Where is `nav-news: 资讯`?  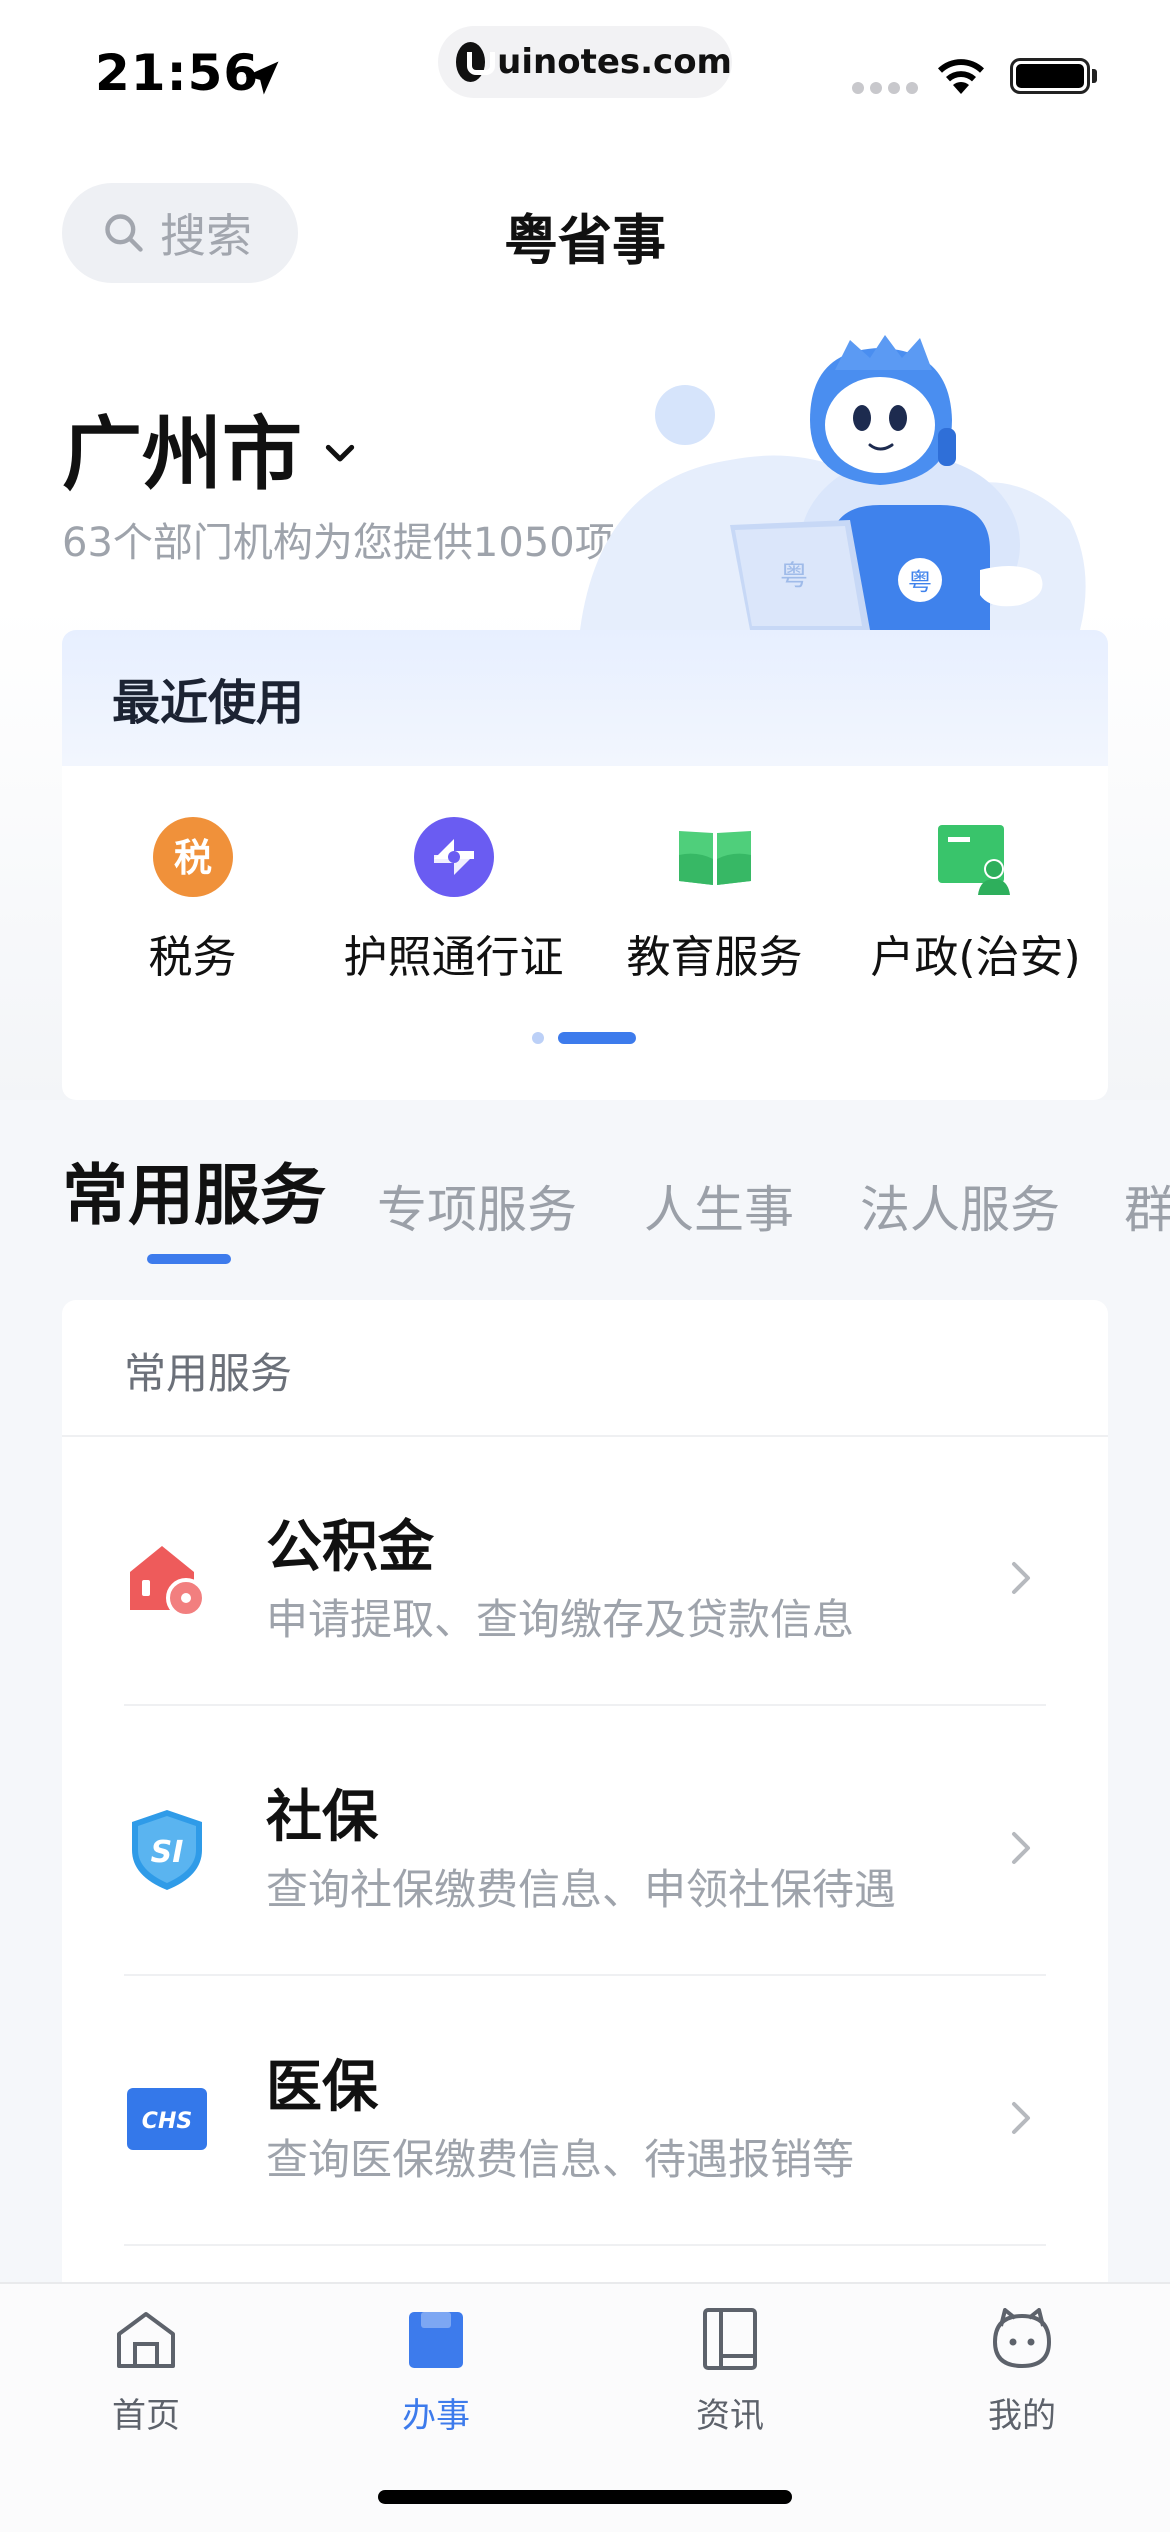 nav-news: 资讯 is located at coordinates (730, 2370).